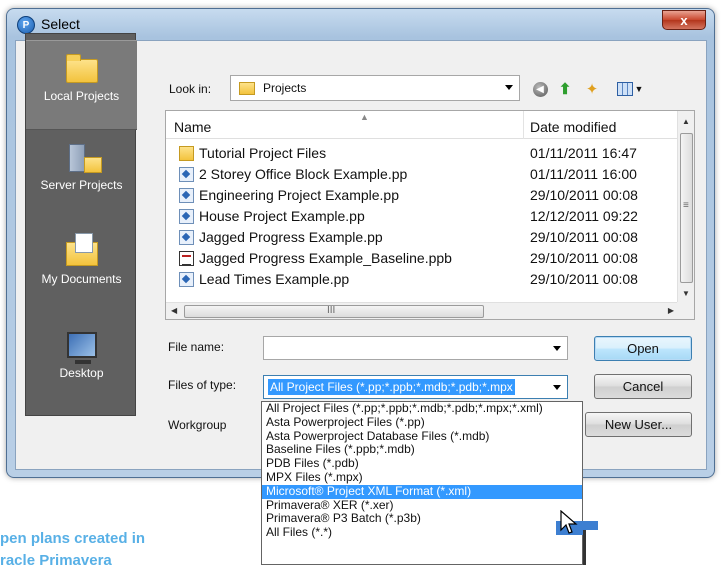 This screenshot has width=721, height=565. I want to click on look-in-value: Projects, so click(285, 88).